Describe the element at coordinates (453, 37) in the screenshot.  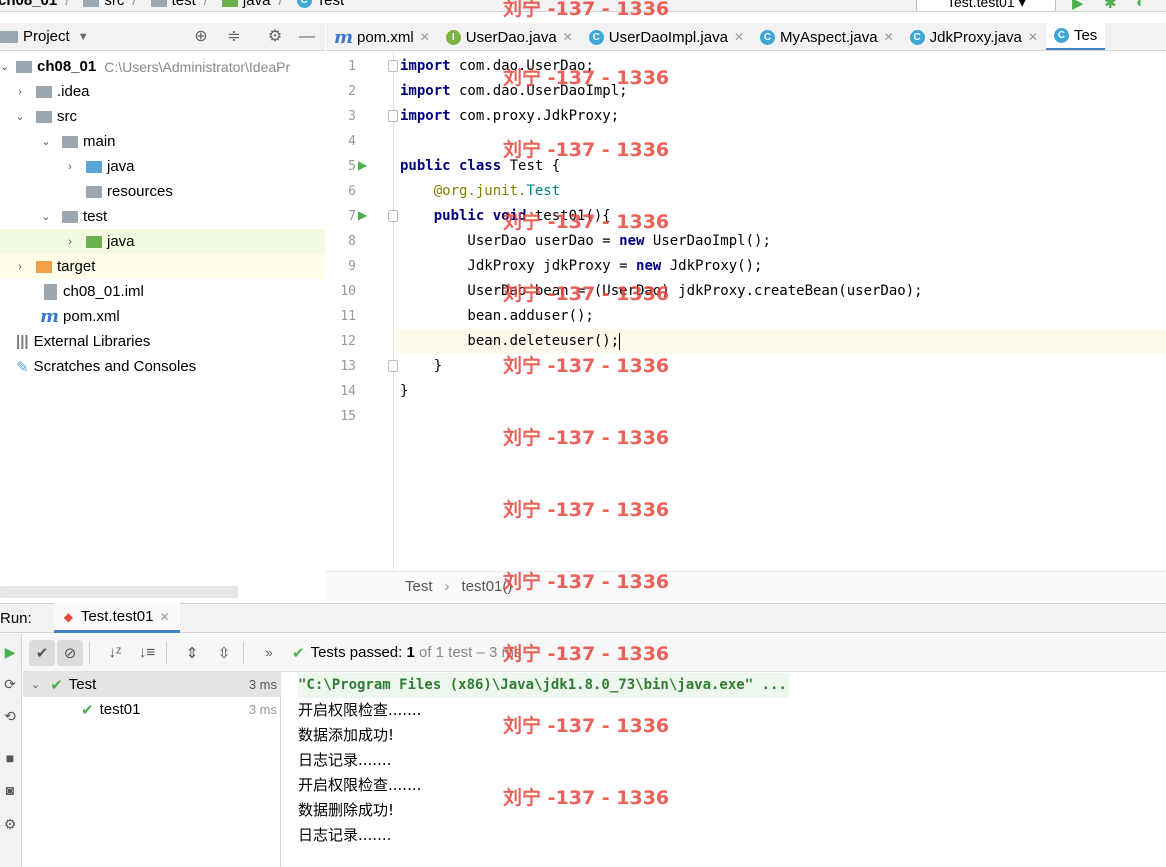
I see `interface-icon: I` at that location.